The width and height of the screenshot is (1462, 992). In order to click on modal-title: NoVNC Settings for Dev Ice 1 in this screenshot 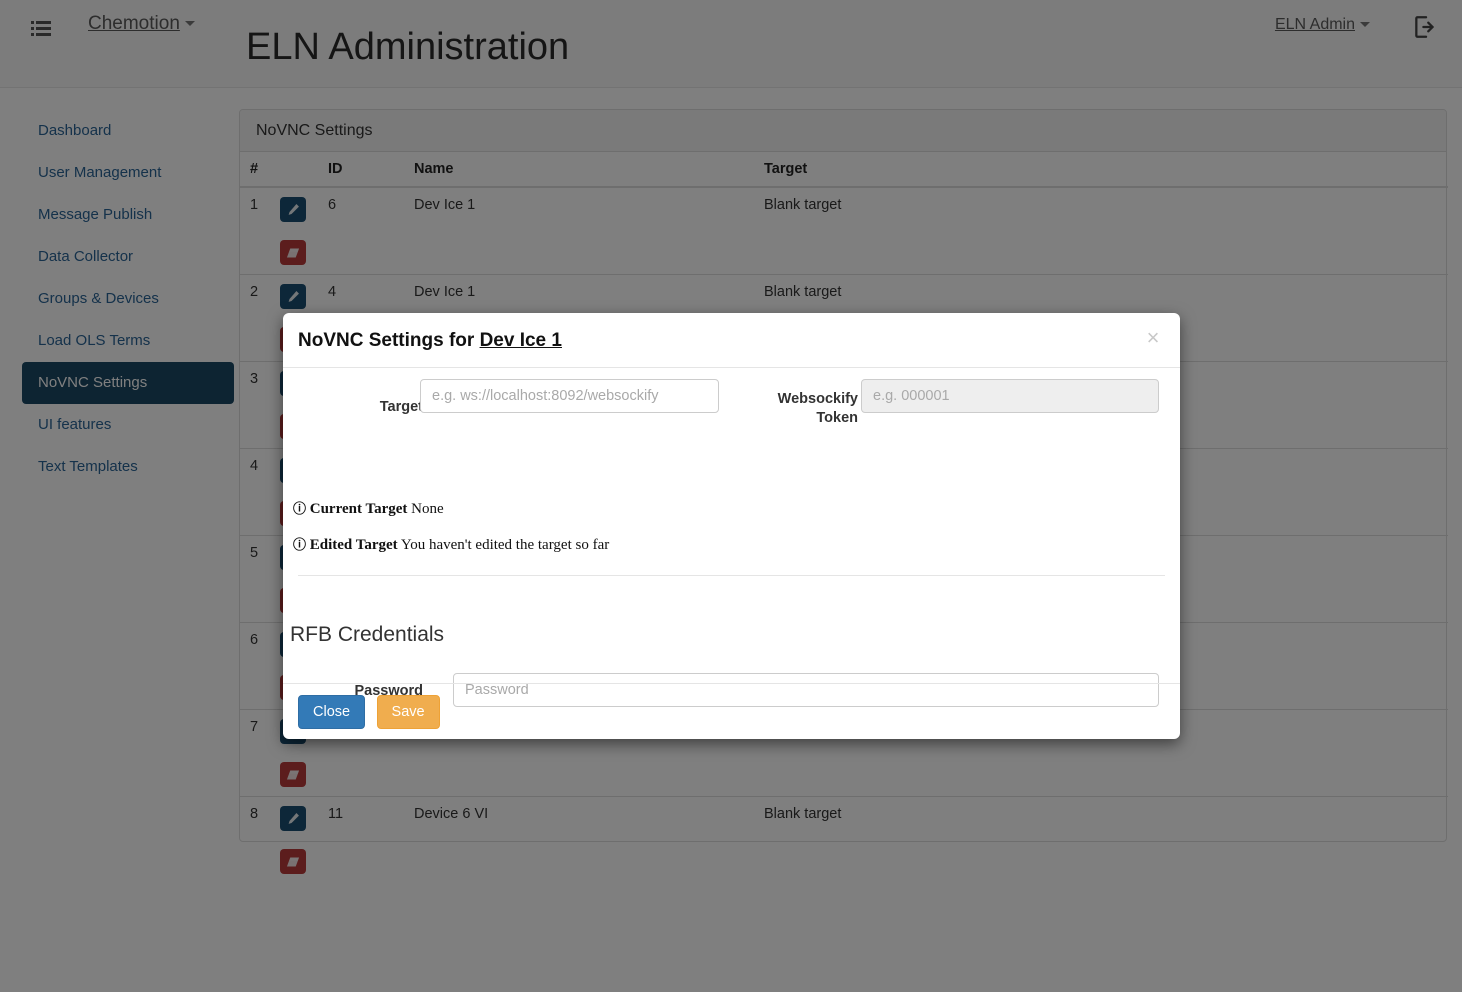, I will do `click(430, 341)`.